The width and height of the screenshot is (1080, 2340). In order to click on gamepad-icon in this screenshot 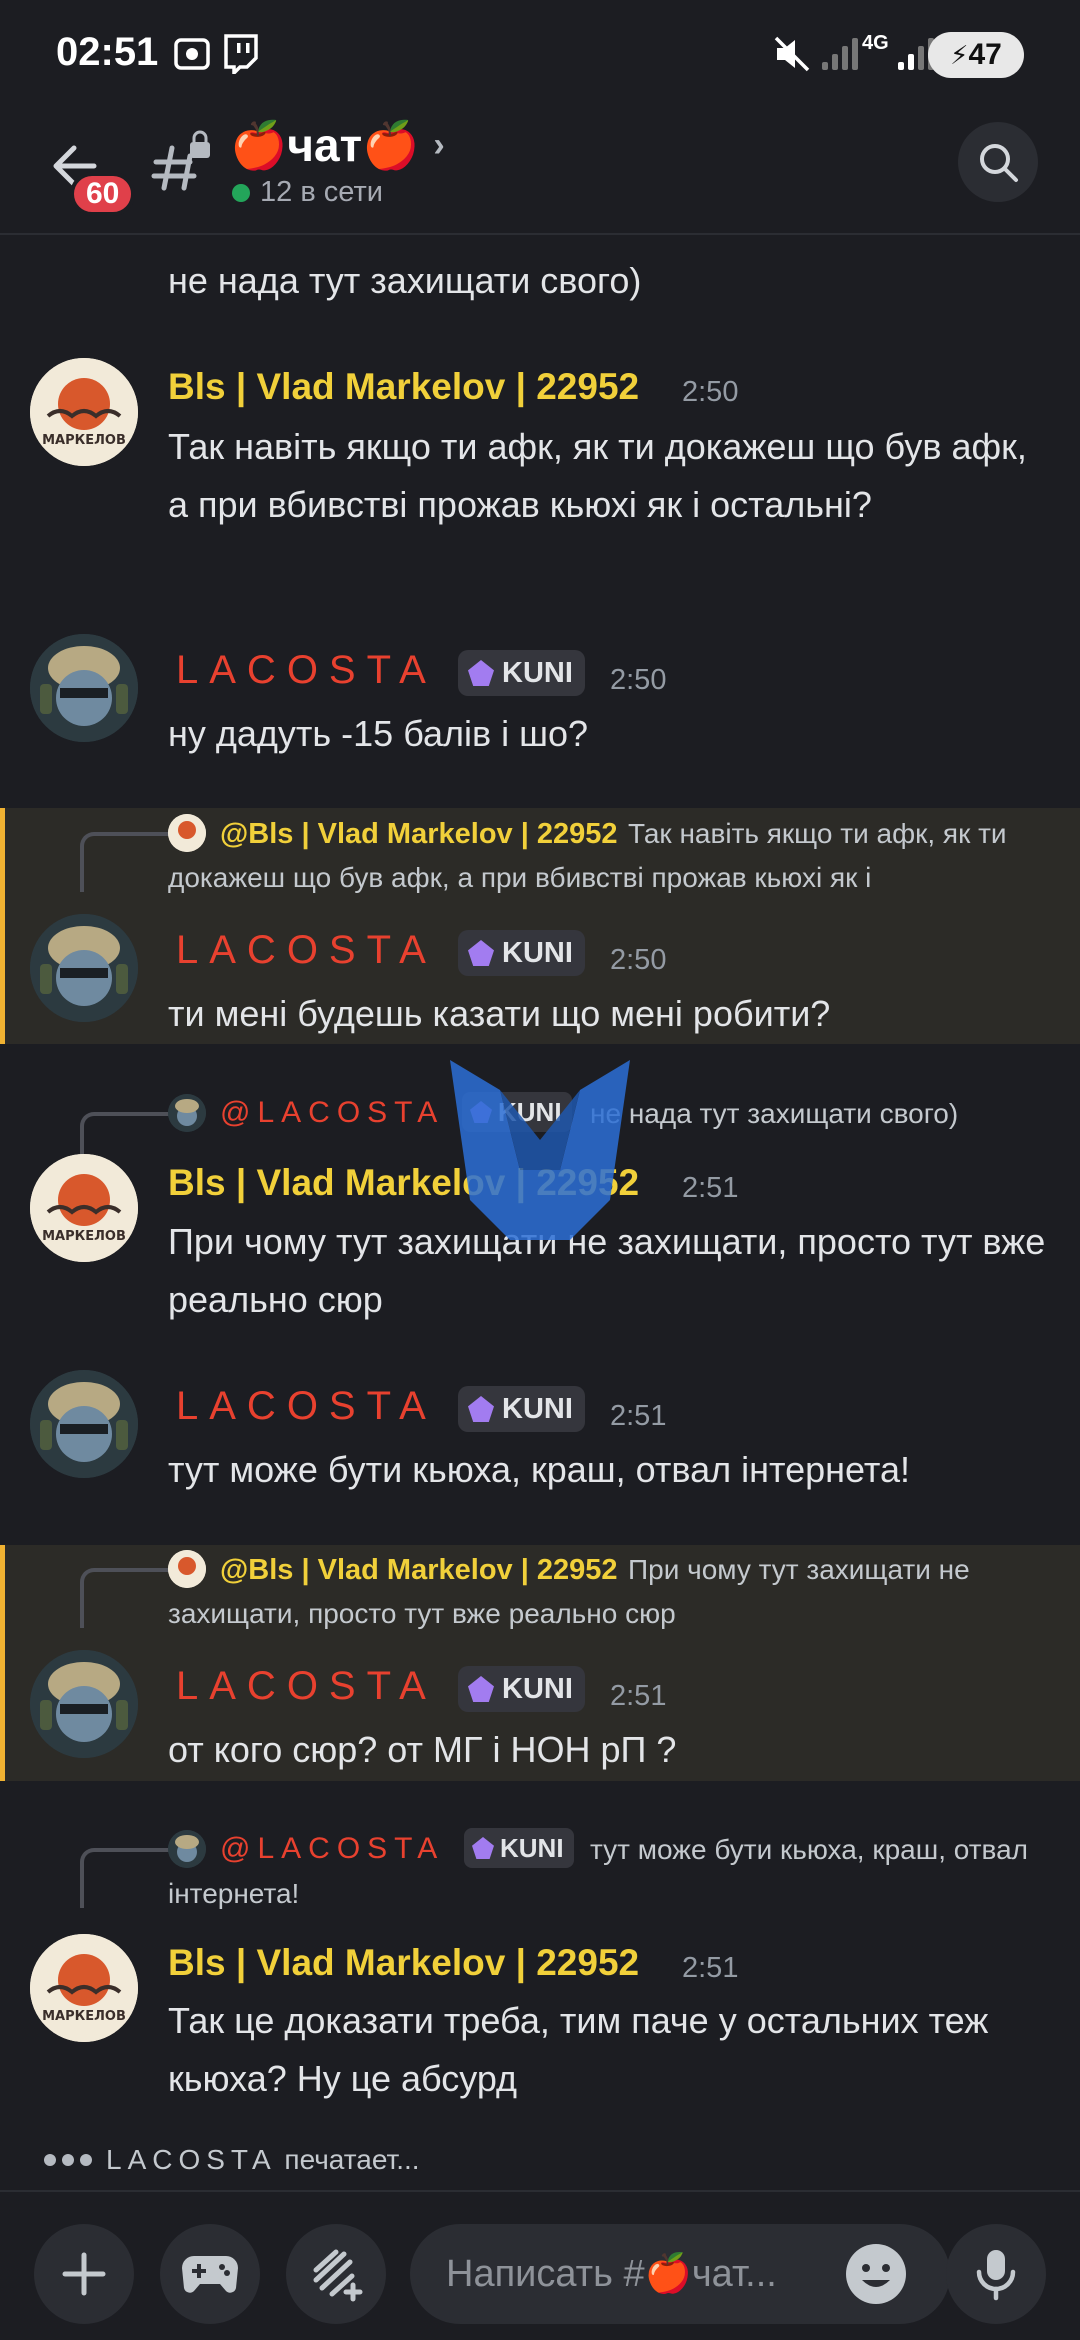, I will do `click(210, 2274)`.